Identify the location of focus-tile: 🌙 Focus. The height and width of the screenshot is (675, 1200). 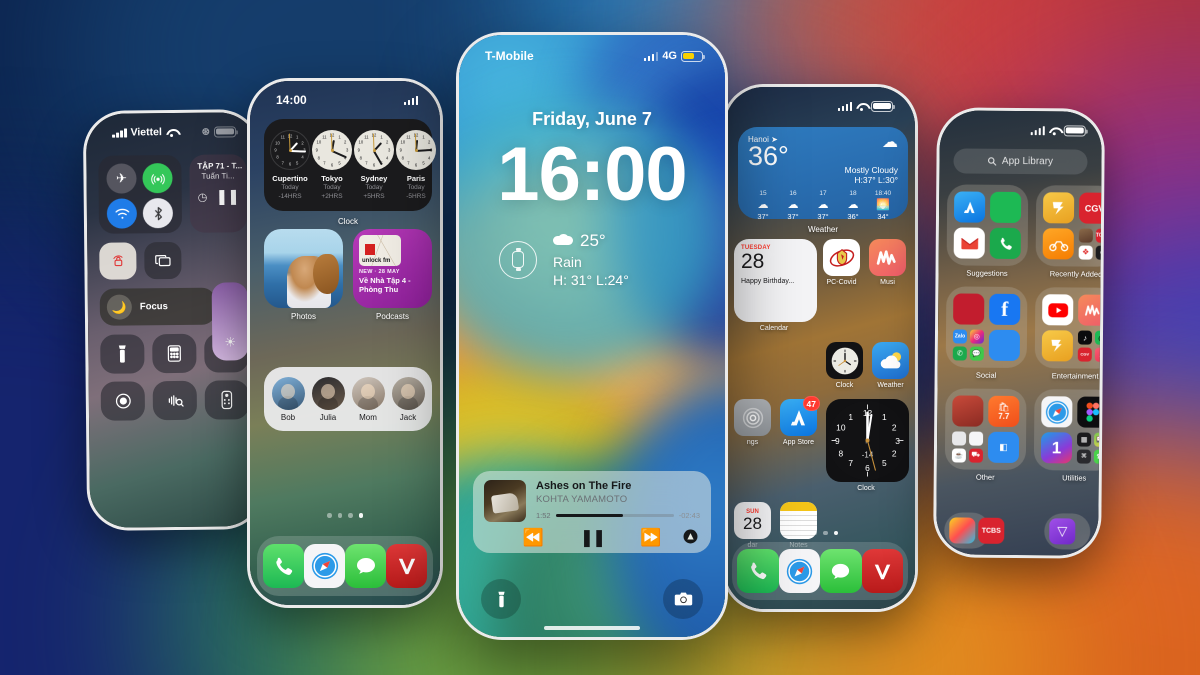
(158, 306).